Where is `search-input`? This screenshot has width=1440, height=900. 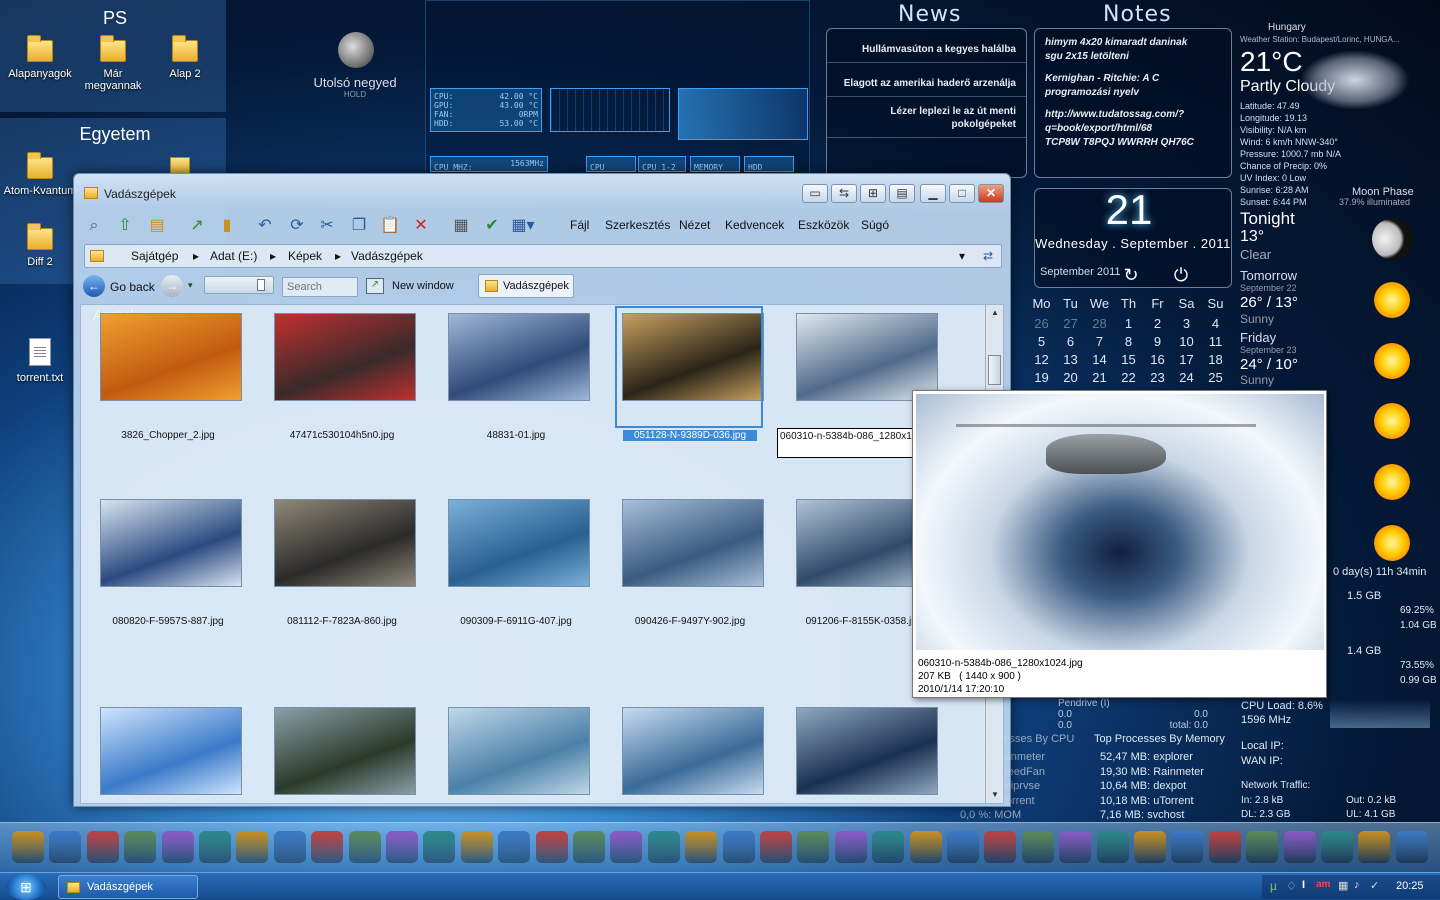 search-input is located at coordinates (320, 287).